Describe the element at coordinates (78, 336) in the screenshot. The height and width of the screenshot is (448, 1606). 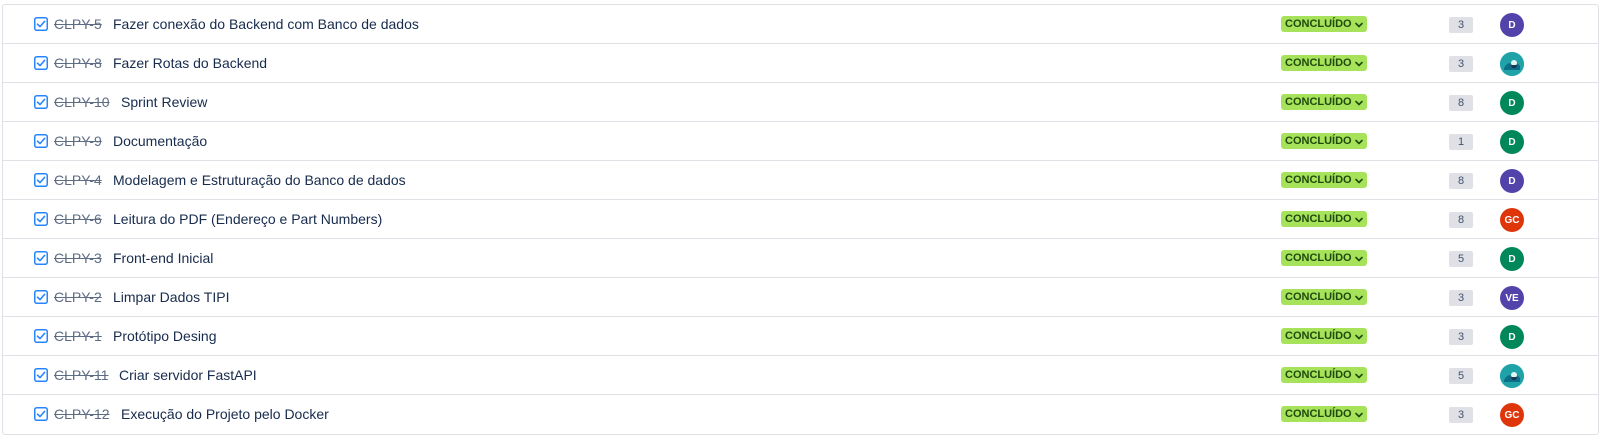
I see `issue-key-link: CLPY-1` at that location.